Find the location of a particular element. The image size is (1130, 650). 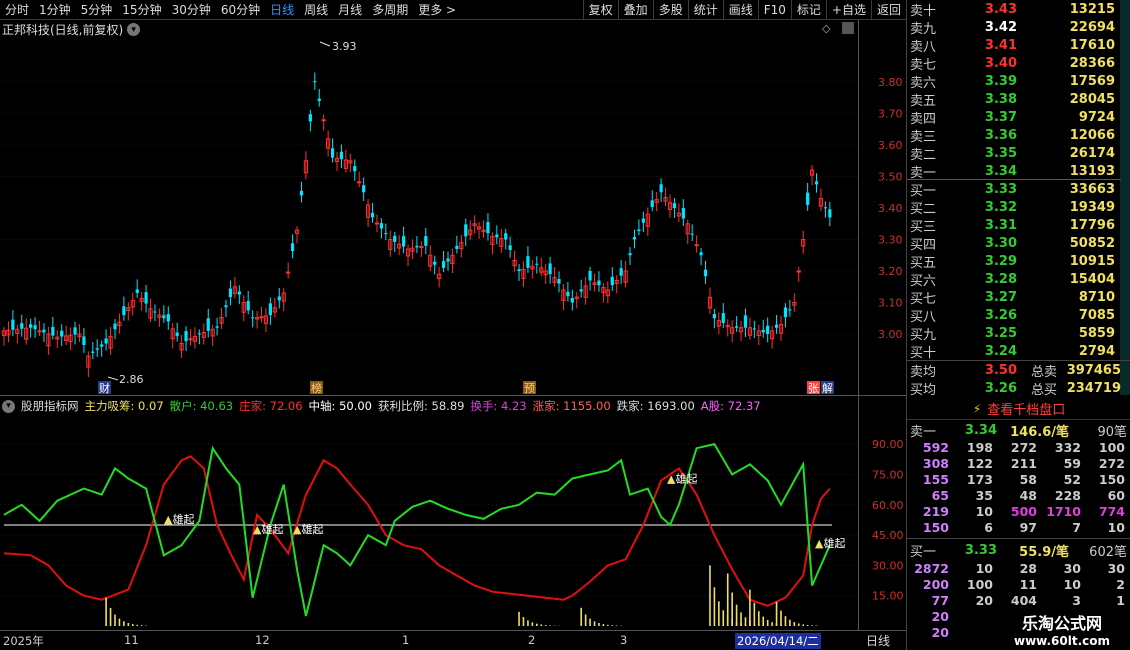

bid-row: 买二 3.32 19349 is located at coordinates (1018, 207).